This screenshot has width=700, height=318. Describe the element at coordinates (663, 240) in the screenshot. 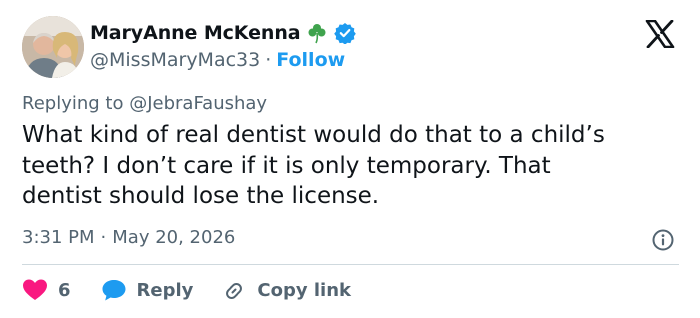

I see `info-icon` at that location.